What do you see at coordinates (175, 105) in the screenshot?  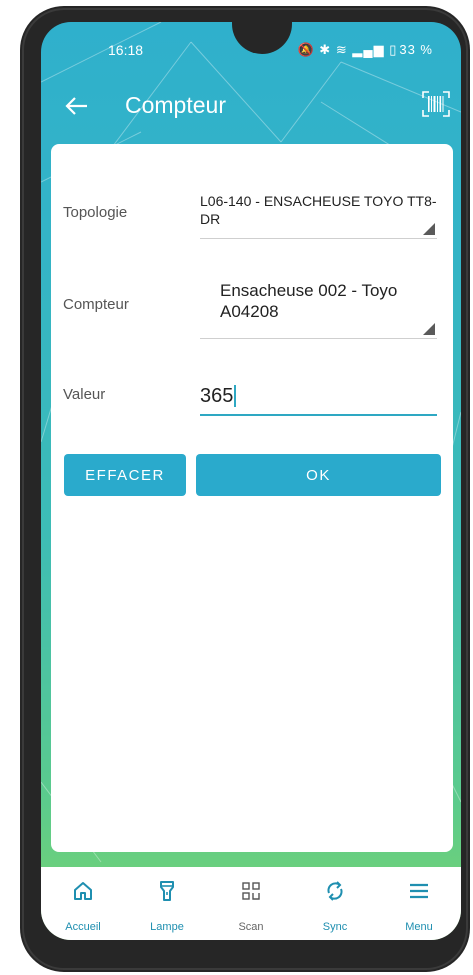 I see `page-title: Compteur` at bounding box center [175, 105].